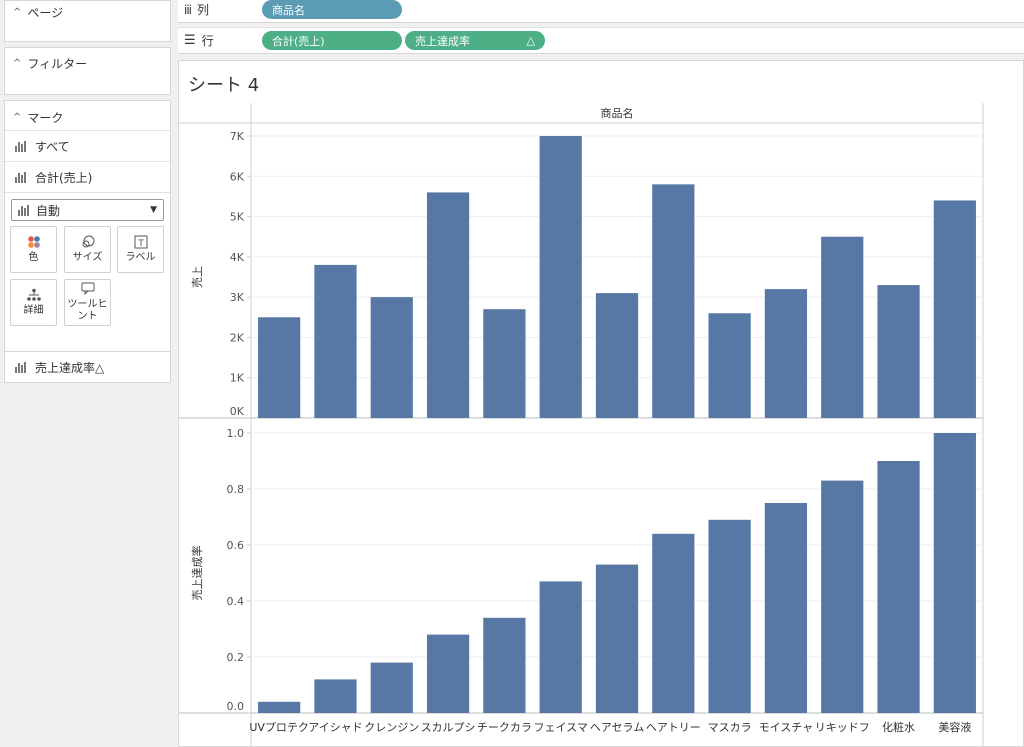 Image resolution: width=1024 pixels, height=747 pixels. I want to click on rate-y-axis-label: 売上達成率, so click(197, 573).